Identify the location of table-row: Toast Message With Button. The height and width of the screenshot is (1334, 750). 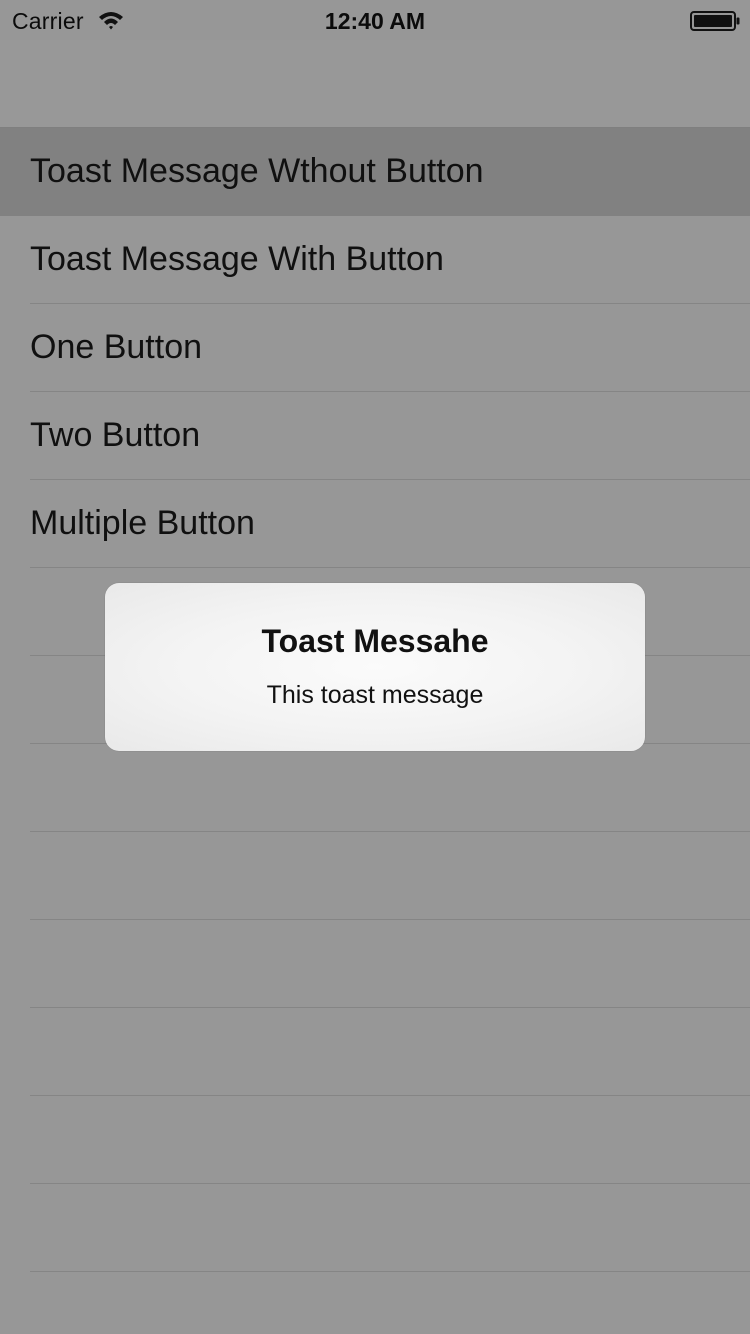
(375, 260).